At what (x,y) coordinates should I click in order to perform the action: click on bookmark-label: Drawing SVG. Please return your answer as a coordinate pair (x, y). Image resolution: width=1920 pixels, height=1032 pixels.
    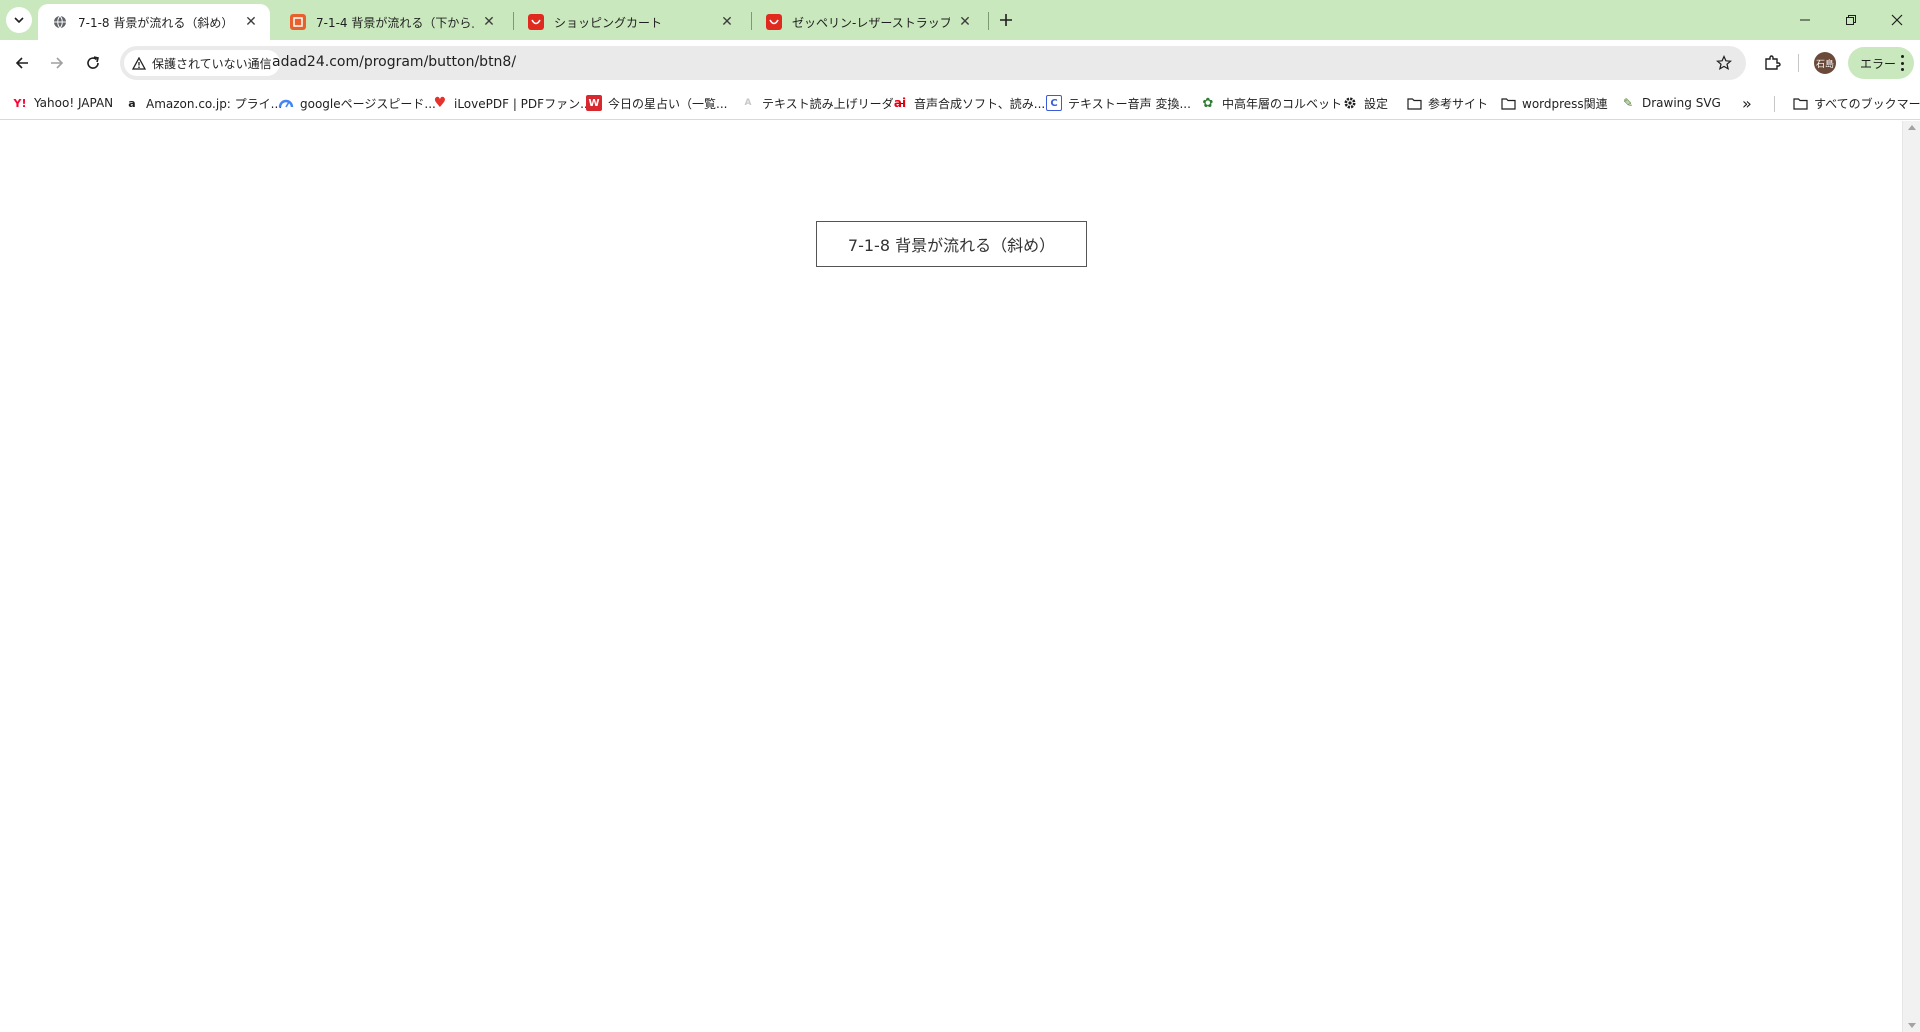
    Looking at the image, I should click on (1681, 103).